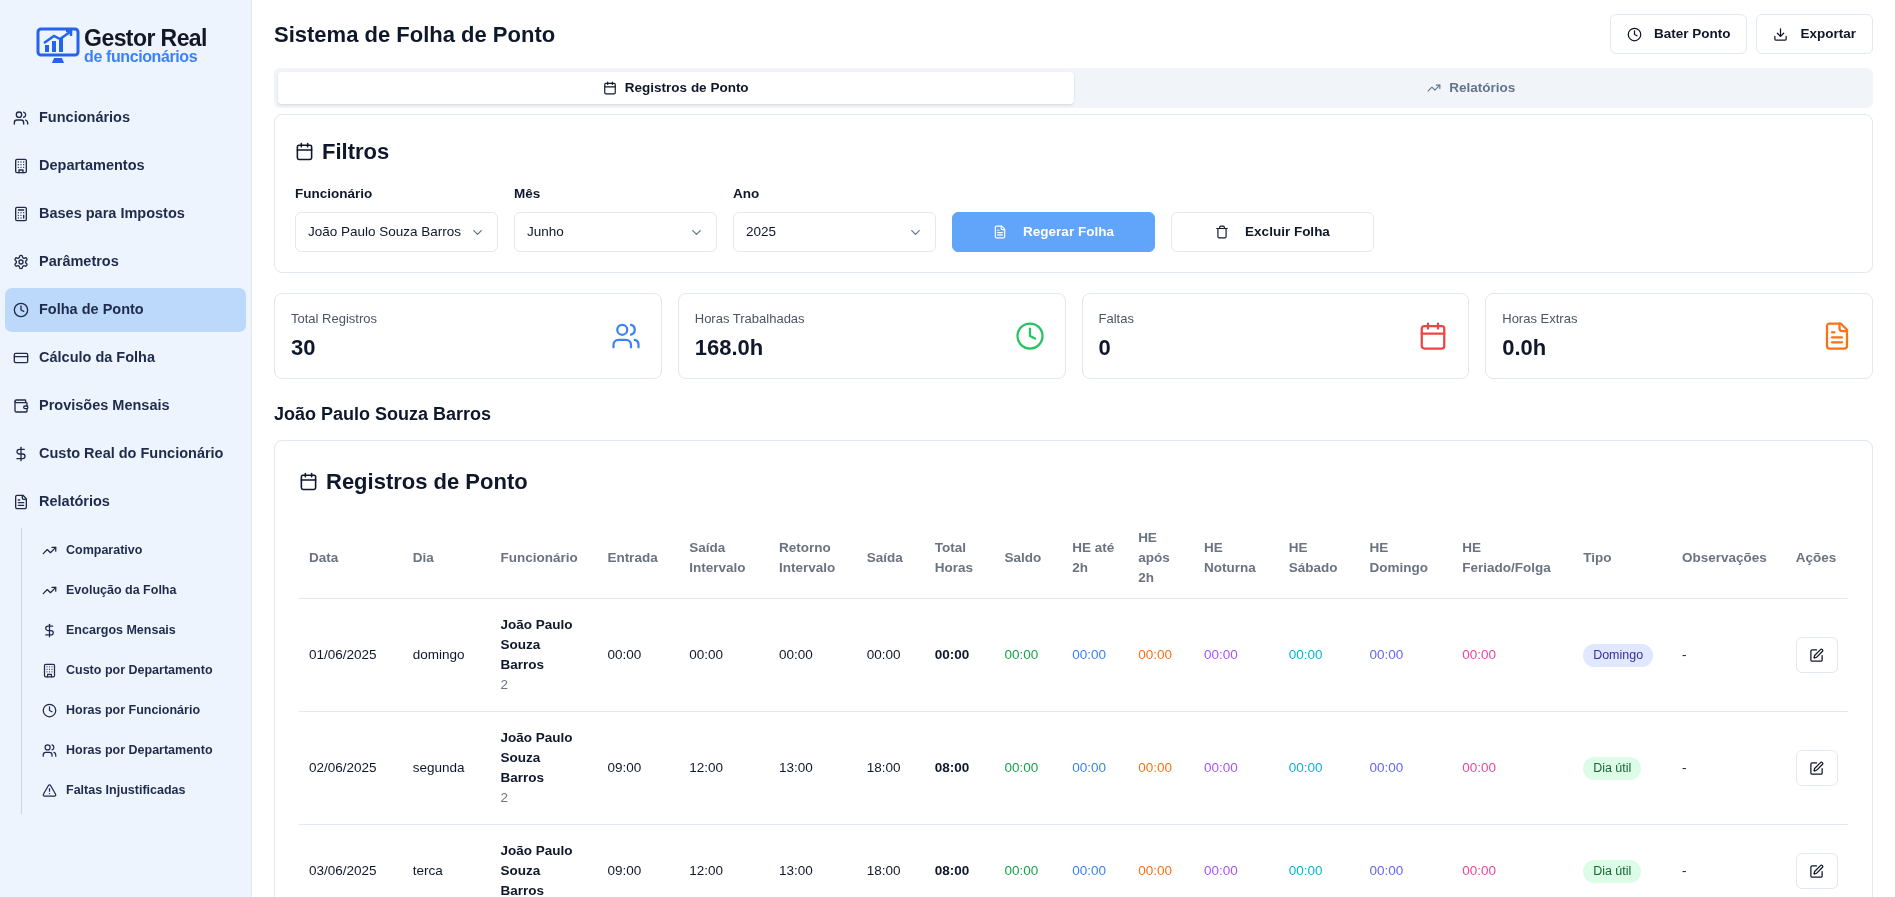 This screenshot has height=897, width=1895. Describe the element at coordinates (125, 406) in the screenshot. I see `sidebar-item: Provisões Mensais` at that location.